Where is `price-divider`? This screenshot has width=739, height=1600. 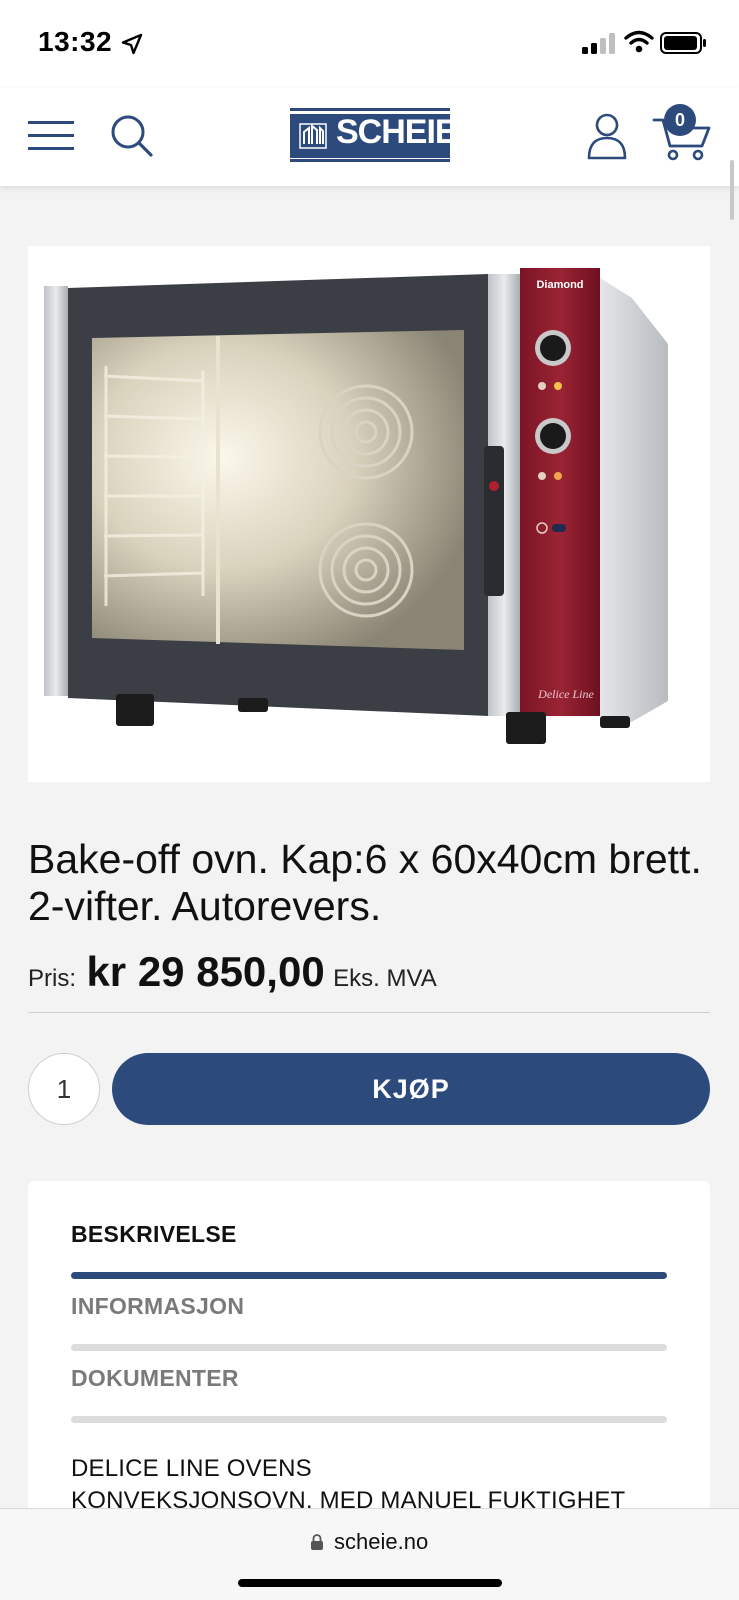
price-divider is located at coordinates (369, 1012).